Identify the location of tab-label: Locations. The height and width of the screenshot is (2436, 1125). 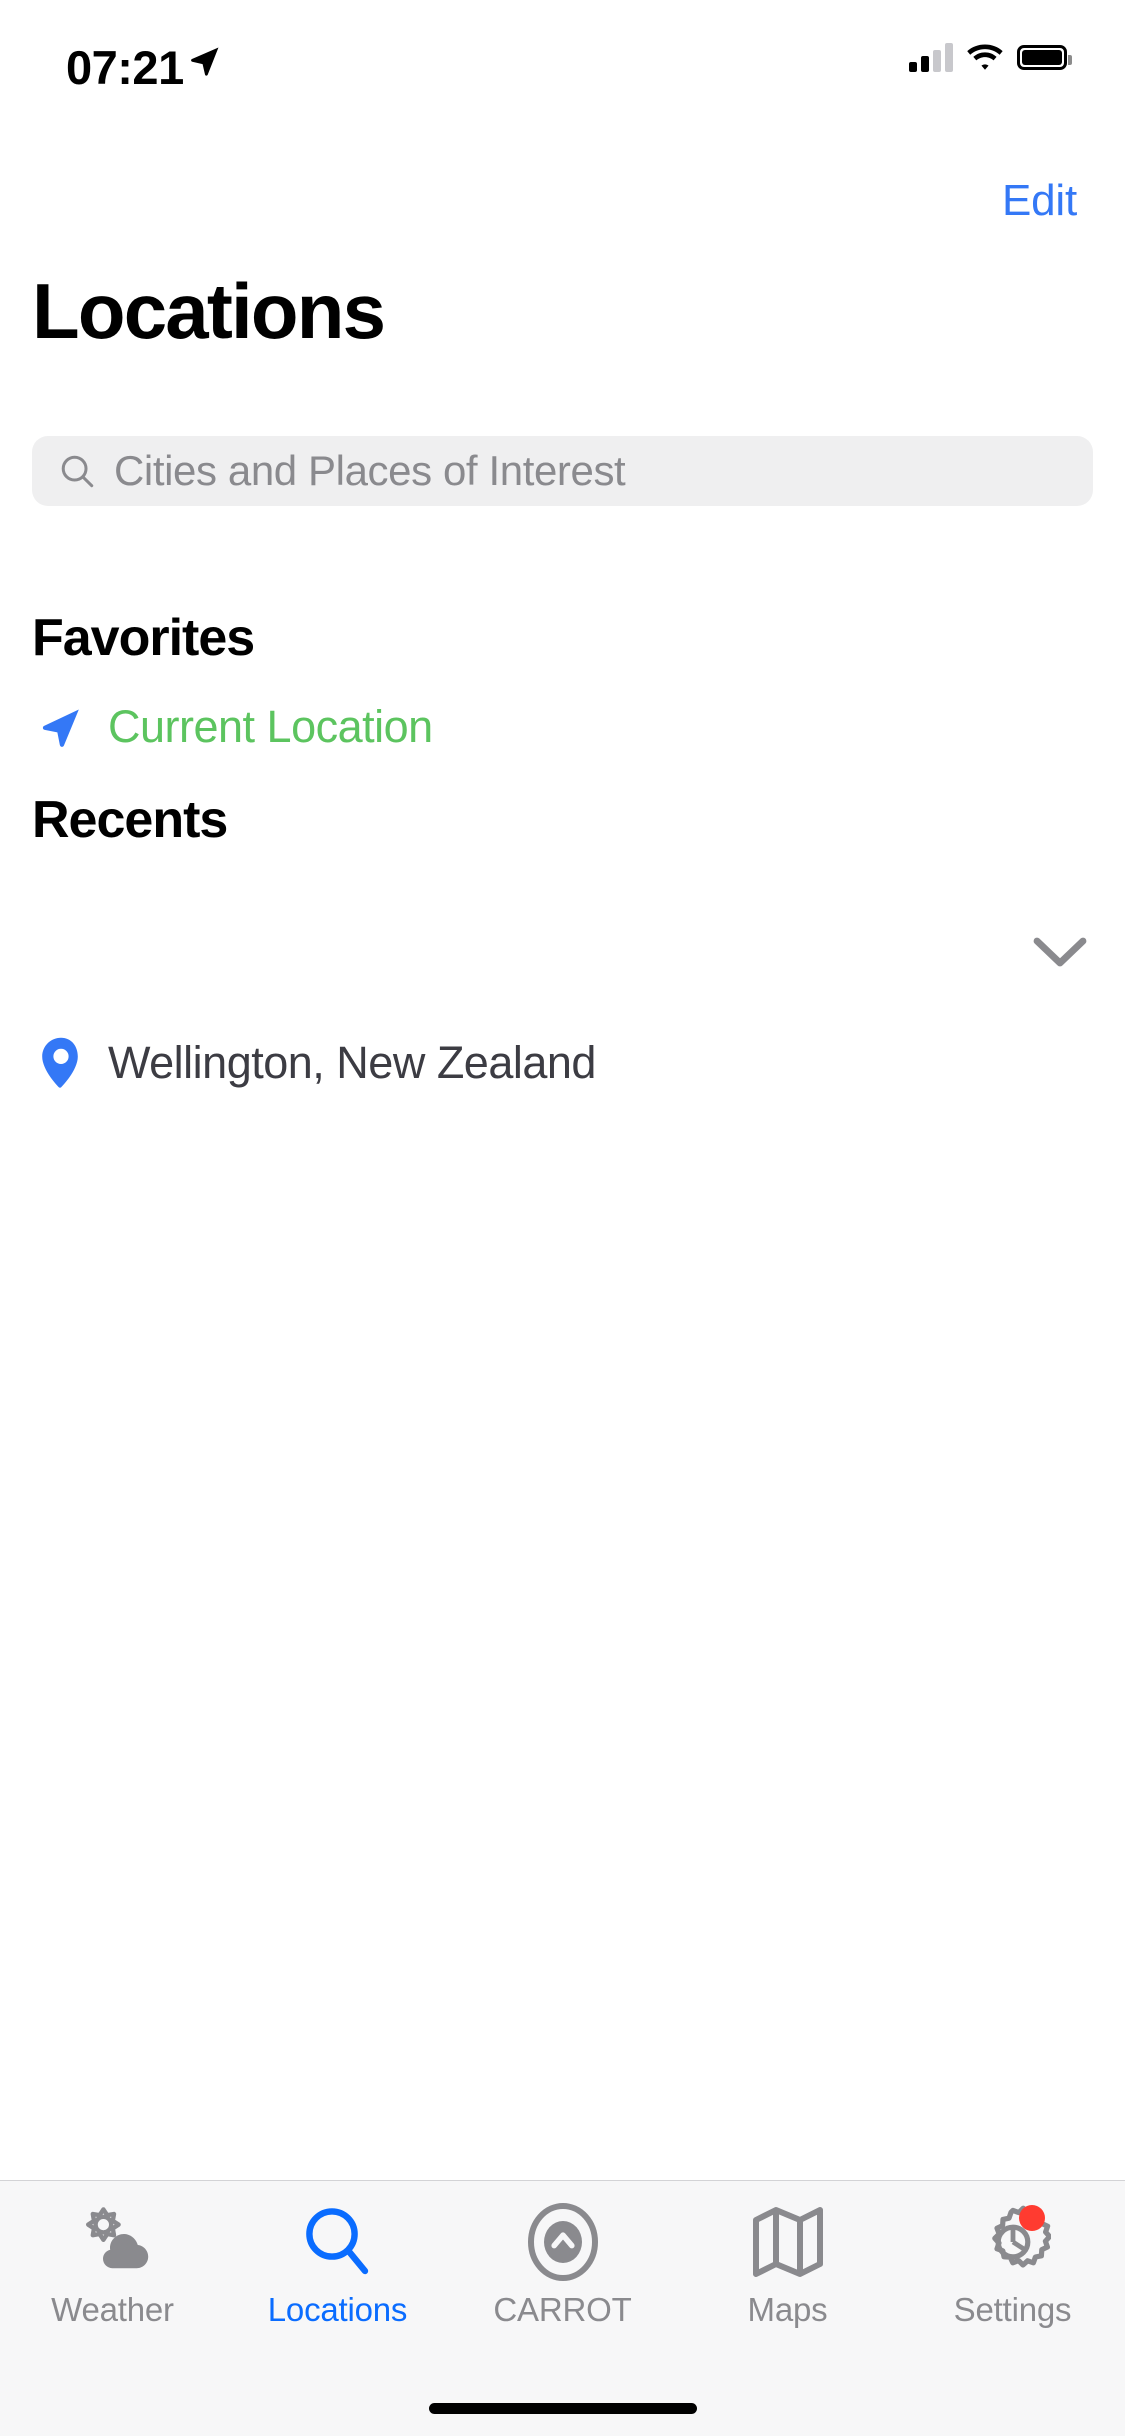
(337, 2309).